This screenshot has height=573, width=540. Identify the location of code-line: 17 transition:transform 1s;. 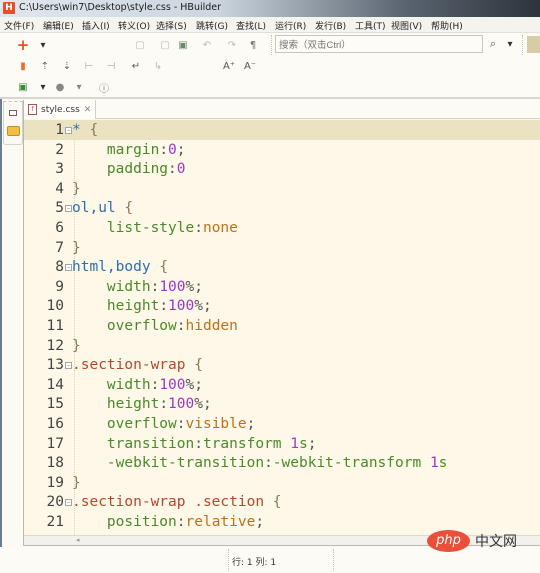
(282, 444).